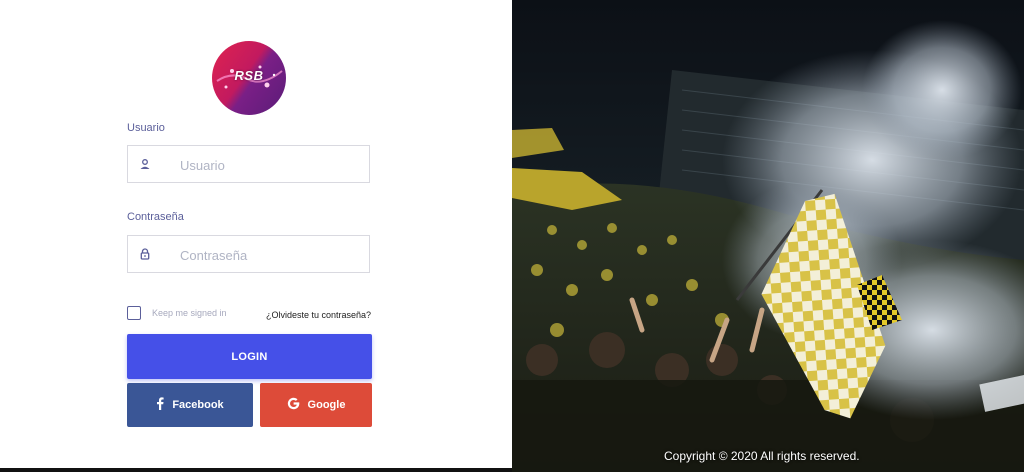 The height and width of the screenshot is (472, 1024). I want to click on facebook-label: Facebook, so click(198, 405).